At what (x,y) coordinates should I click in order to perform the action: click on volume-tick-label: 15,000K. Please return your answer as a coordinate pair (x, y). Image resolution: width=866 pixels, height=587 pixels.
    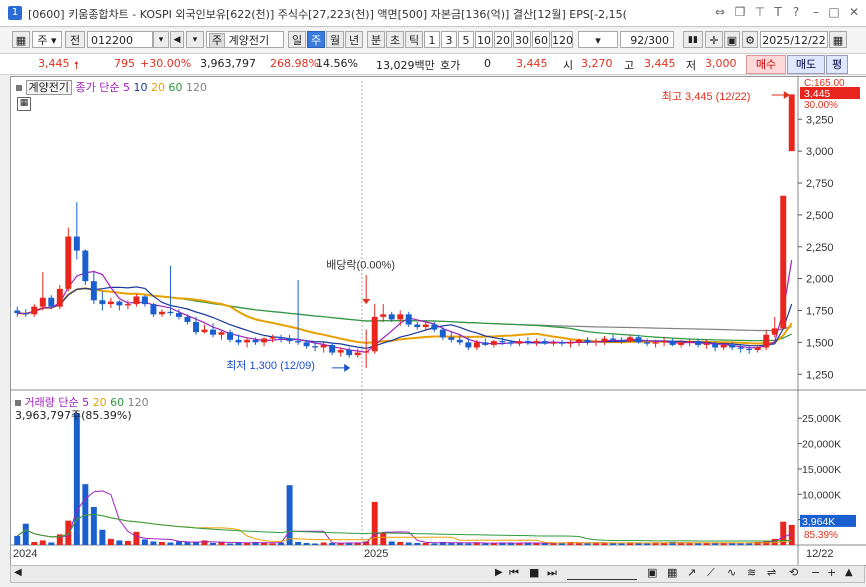
    Looking at the image, I should click on (821, 470).